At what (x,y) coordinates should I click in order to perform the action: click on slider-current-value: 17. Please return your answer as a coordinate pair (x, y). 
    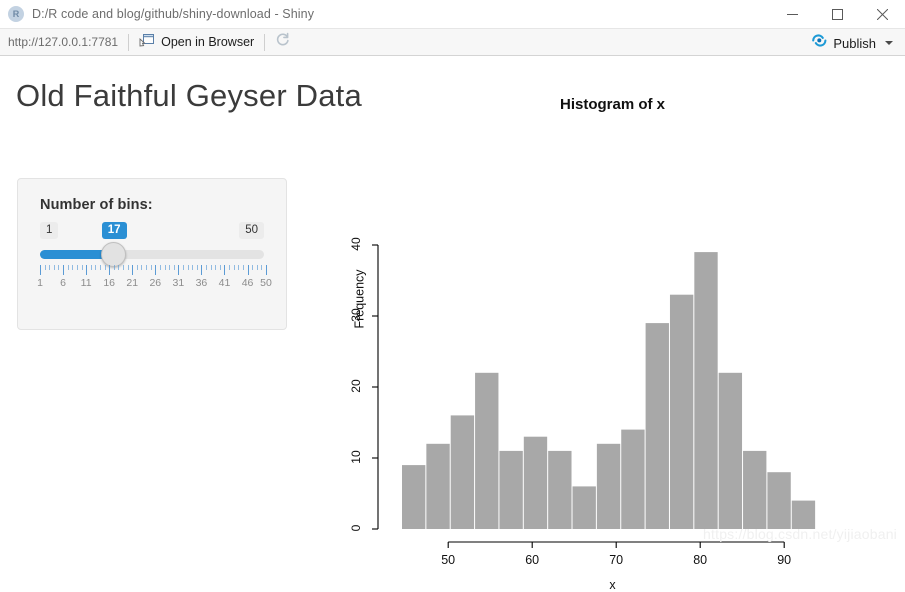
    Looking at the image, I should click on (114, 230).